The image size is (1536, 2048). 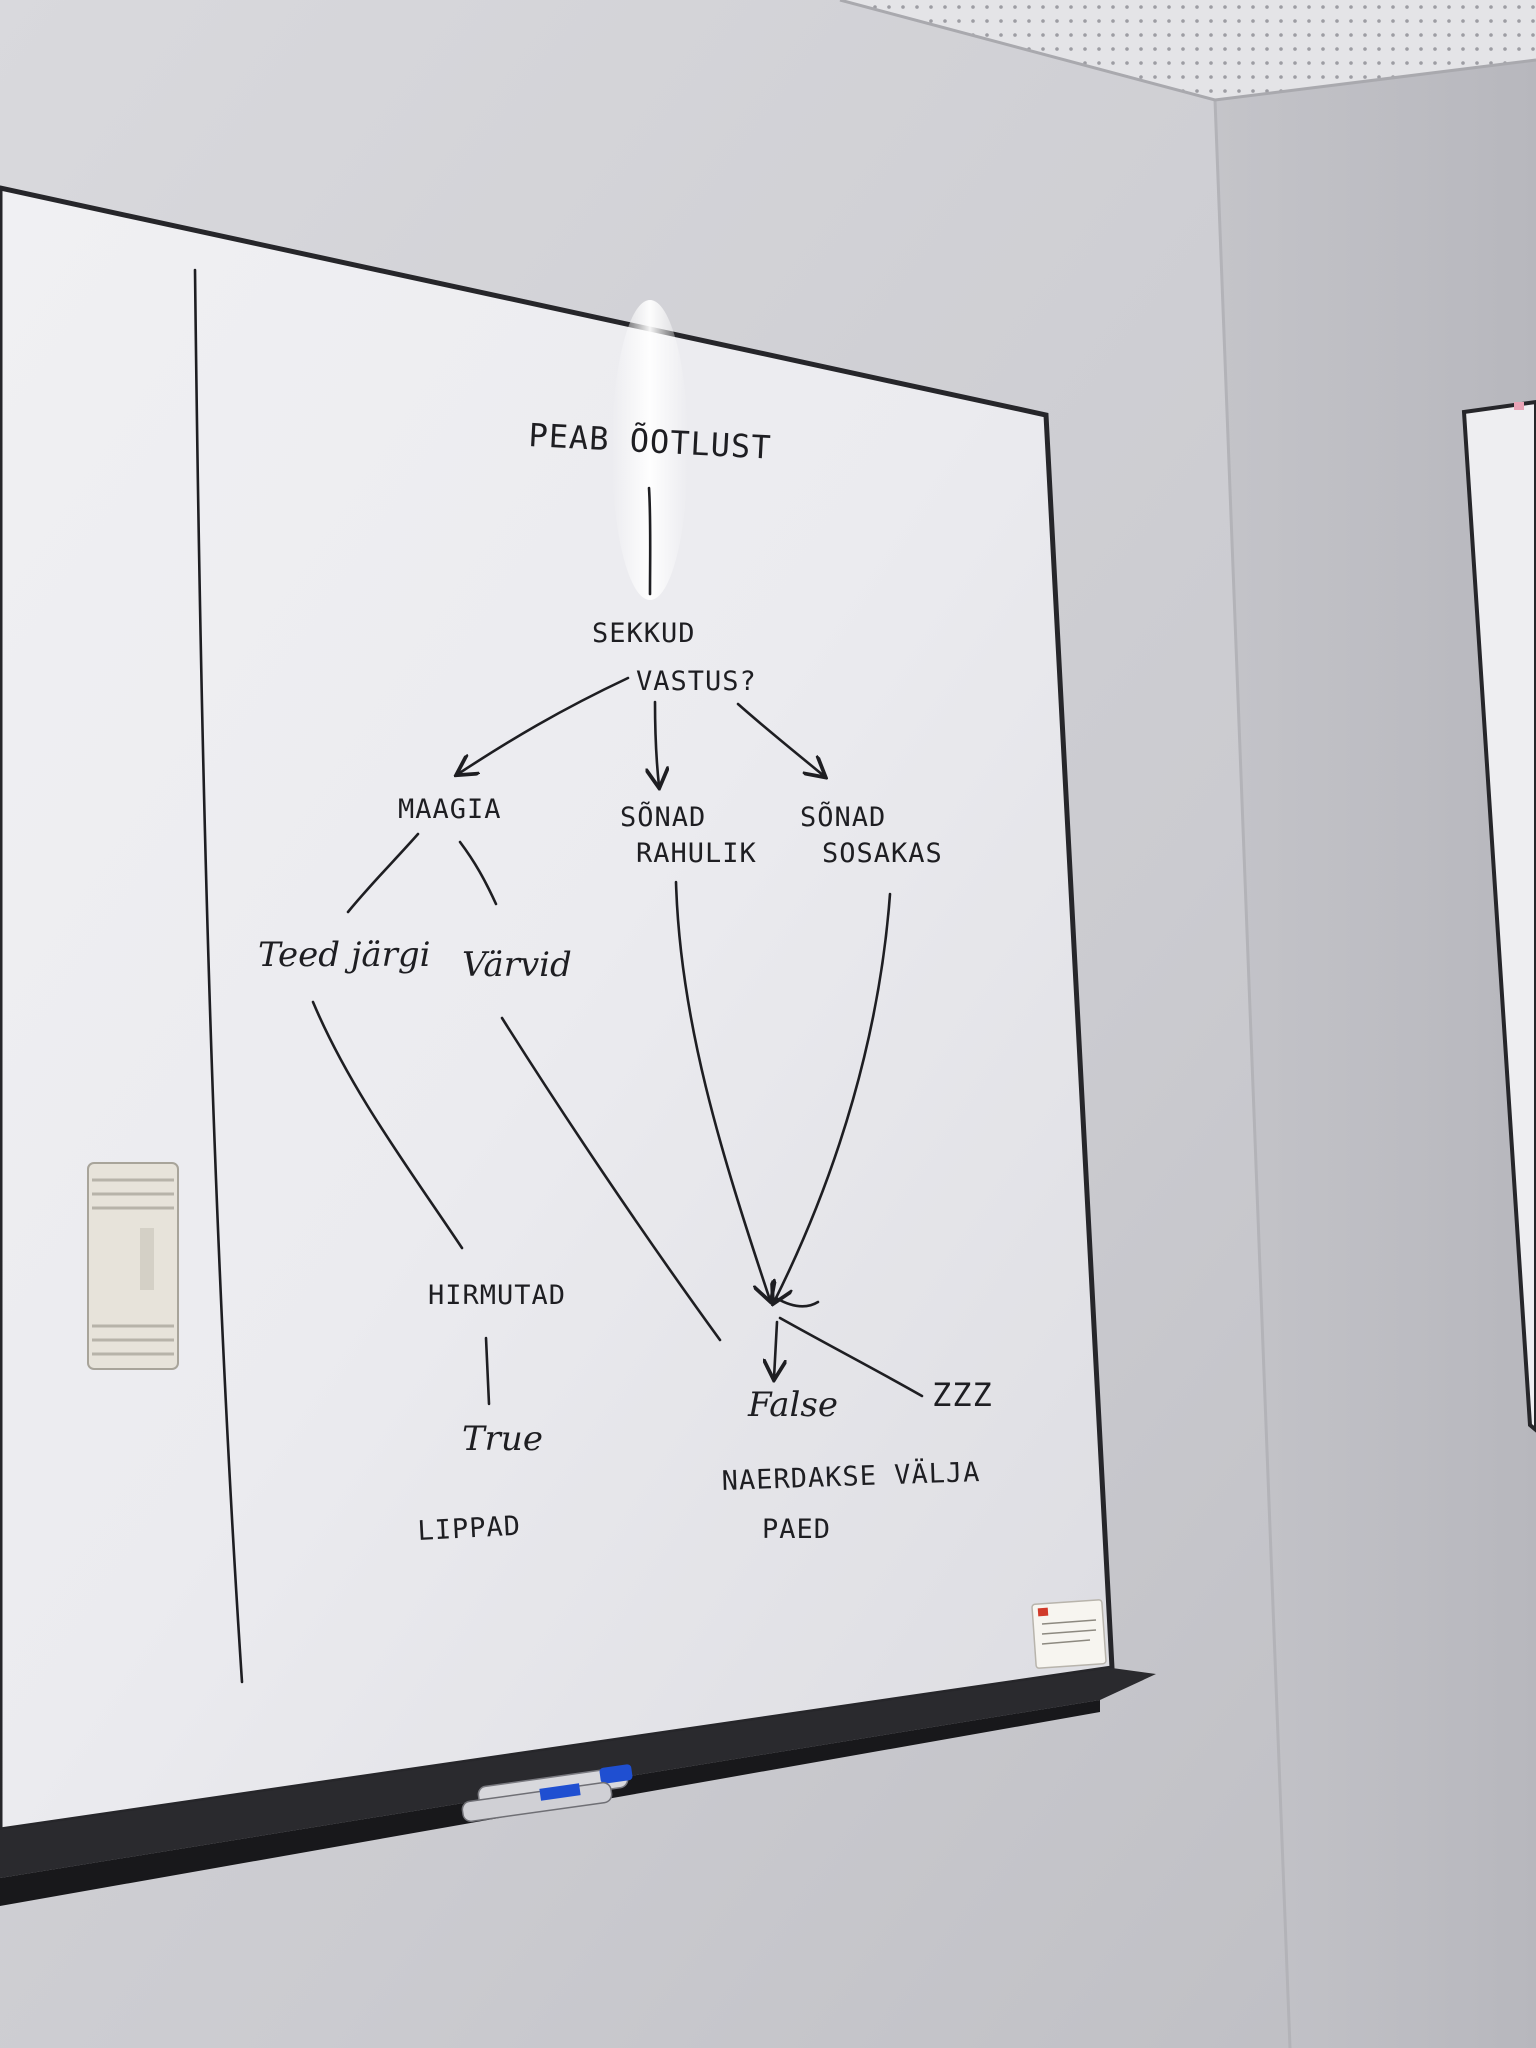 What do you see at coordinates (1519, 406) in the screenshot?
I see `second-board-sticker` at bounding box center [1519, 406].